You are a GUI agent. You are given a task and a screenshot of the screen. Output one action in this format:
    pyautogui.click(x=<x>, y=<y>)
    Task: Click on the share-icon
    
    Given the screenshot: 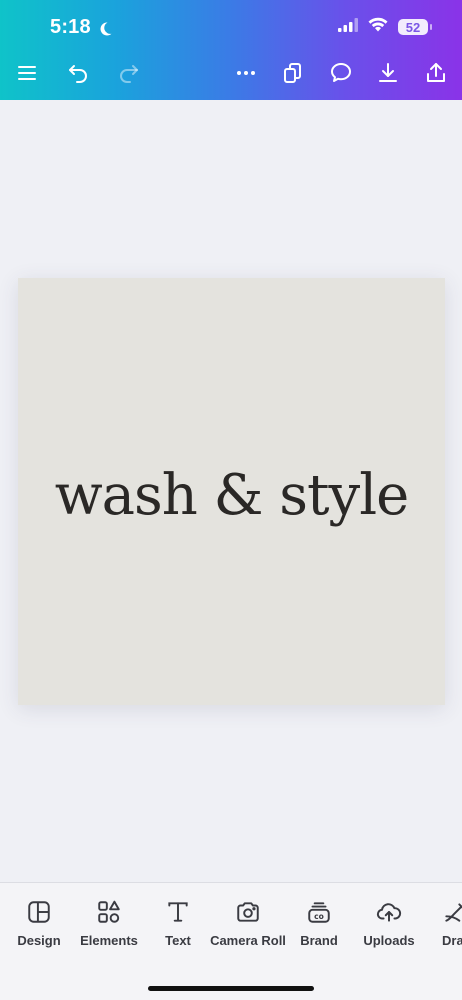 What is the action you would take?
    pyautogui.click(x=436, y=73)
    